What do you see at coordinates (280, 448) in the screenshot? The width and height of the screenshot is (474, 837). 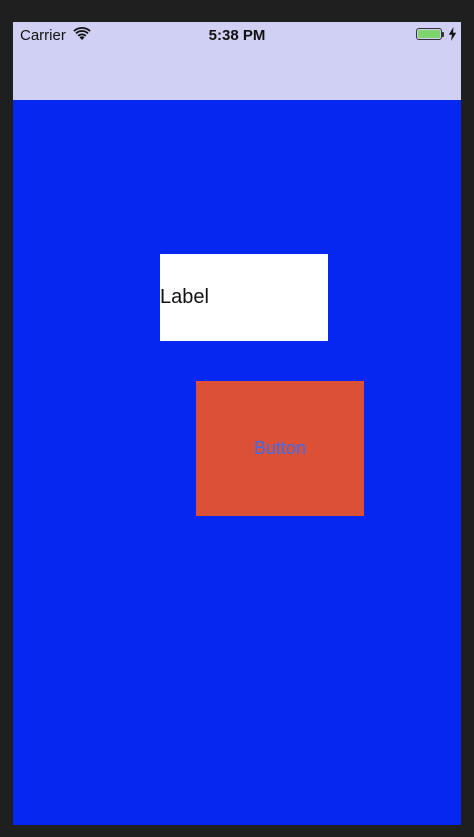 I see `action-button: Button` at bounding box center [280, 448].